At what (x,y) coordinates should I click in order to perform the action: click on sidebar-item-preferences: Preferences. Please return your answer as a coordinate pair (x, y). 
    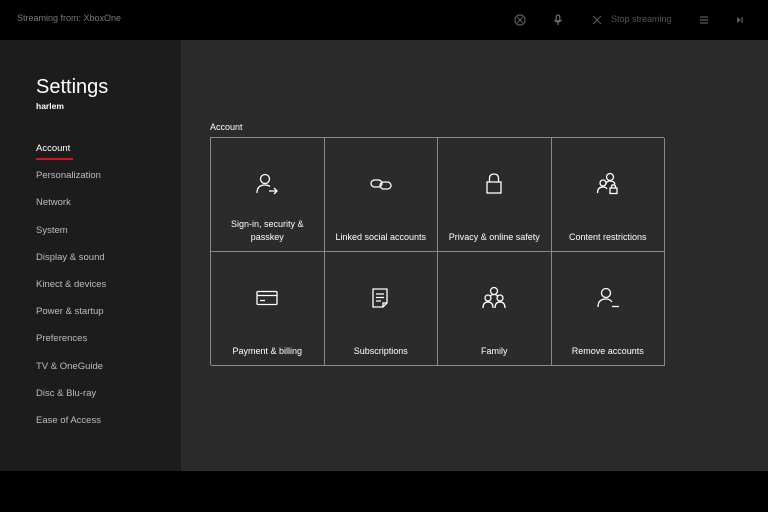
    Looking at the image, I should click on (71, 346).